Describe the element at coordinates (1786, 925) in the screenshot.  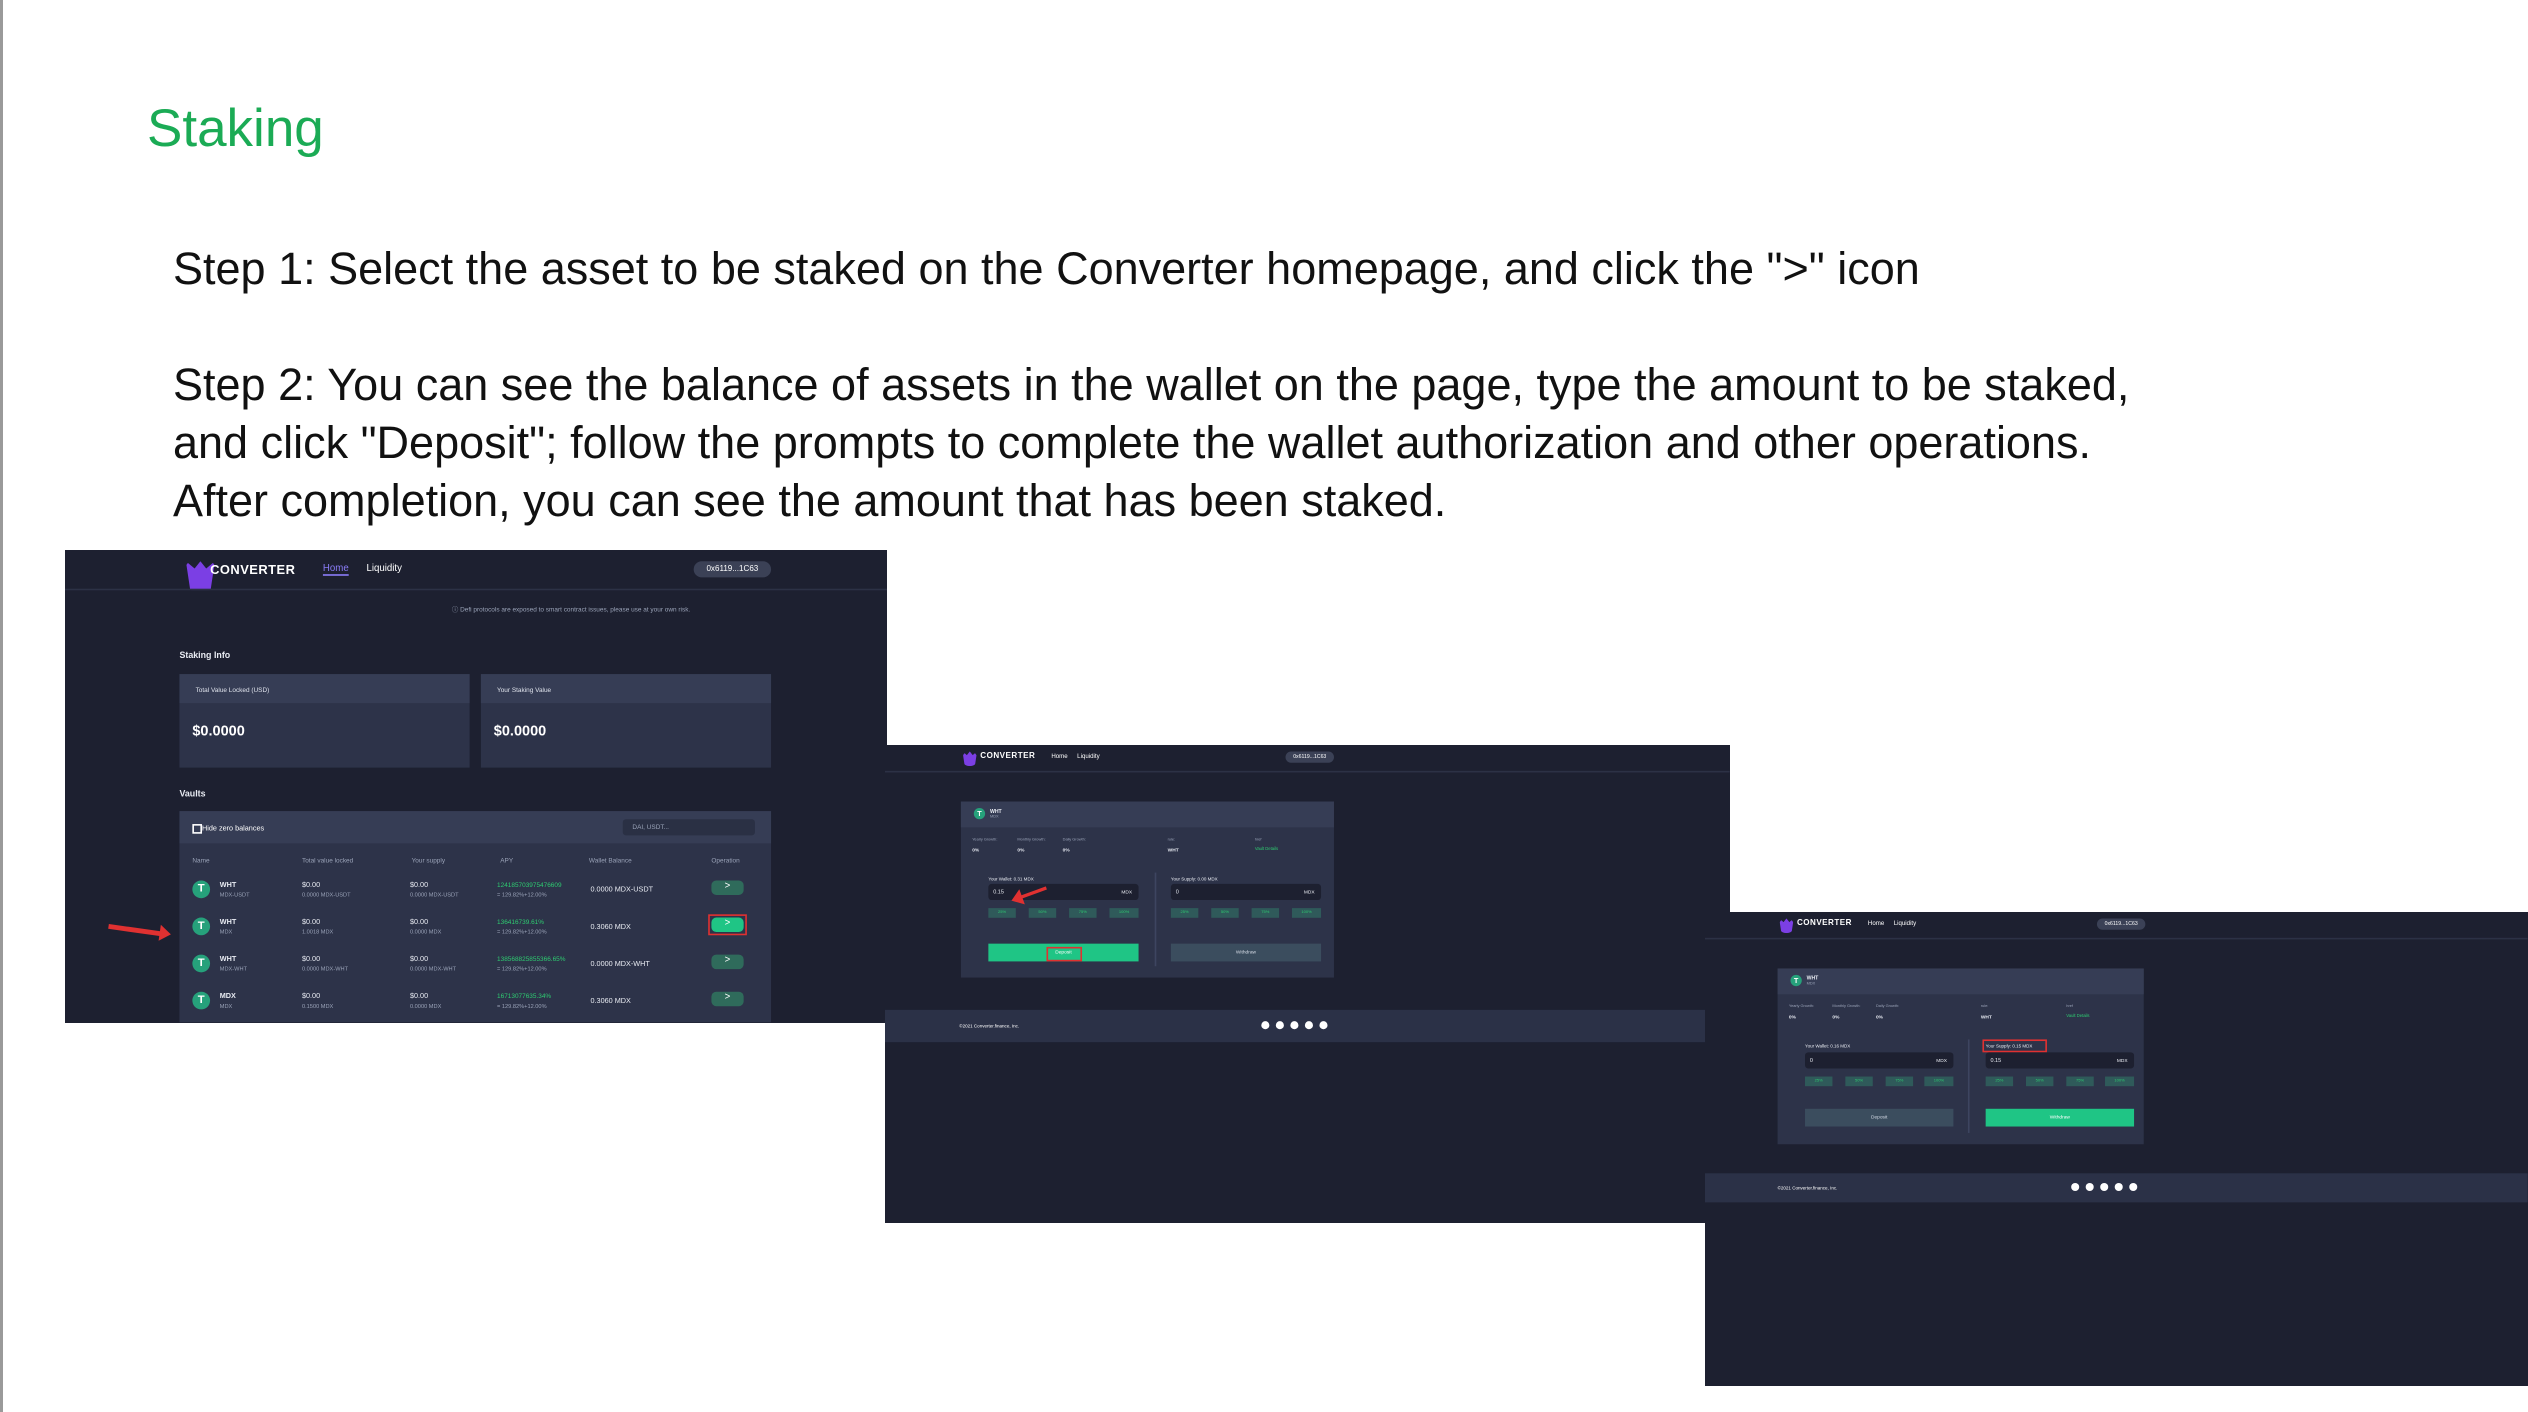
I see `converter-logo-icon` at that location.